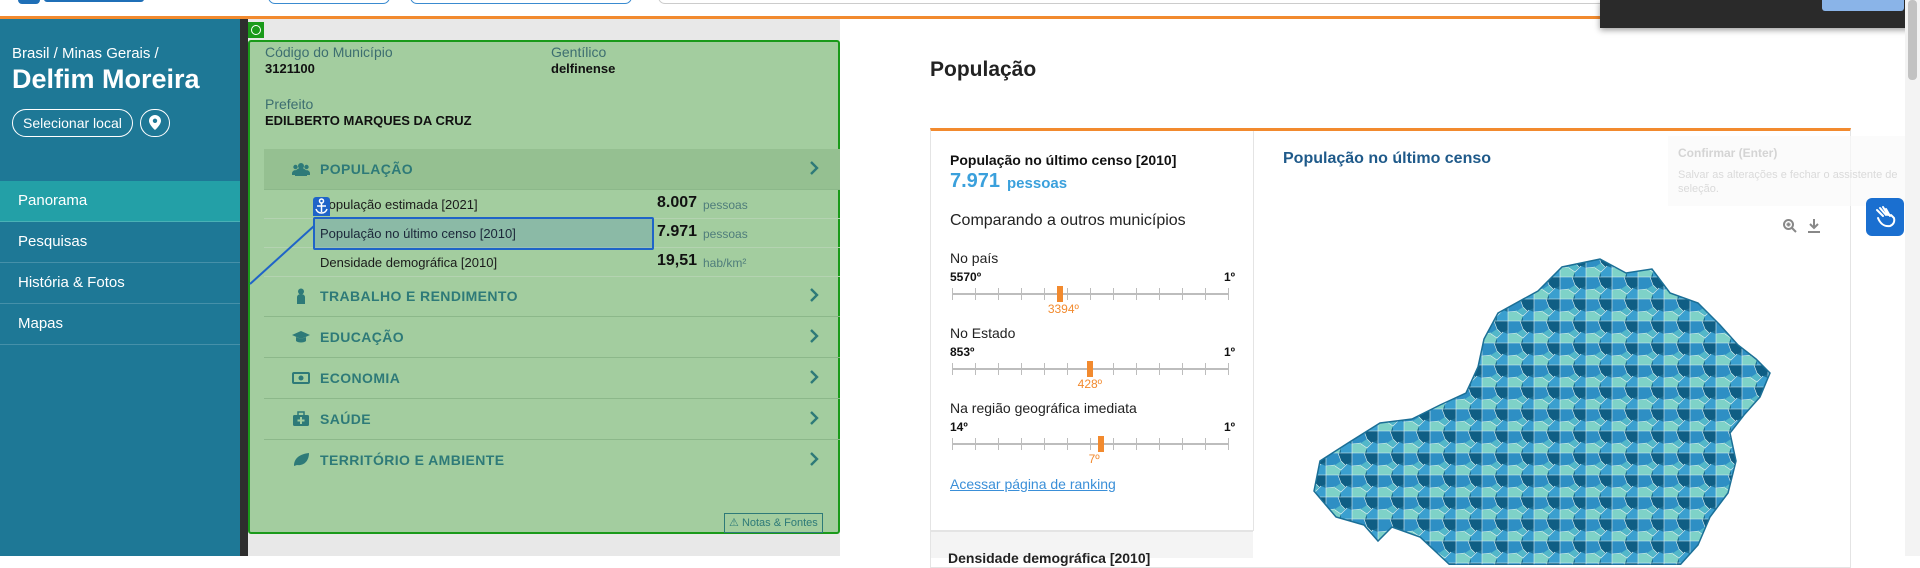 The height and width of the screenshot is (568, 1920). Describe the element at coordinates (301, 337) in the screenshot. I see `graduation-cap-icon` at that location.